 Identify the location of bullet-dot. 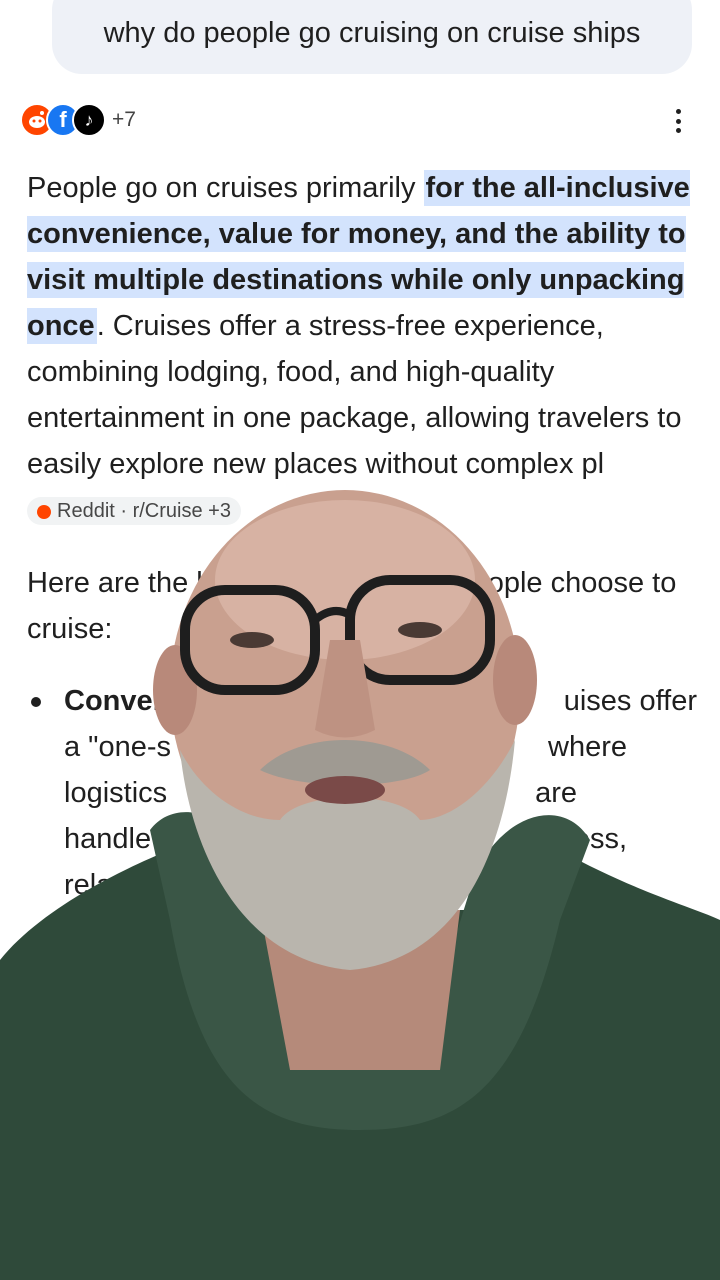
(36, 702).